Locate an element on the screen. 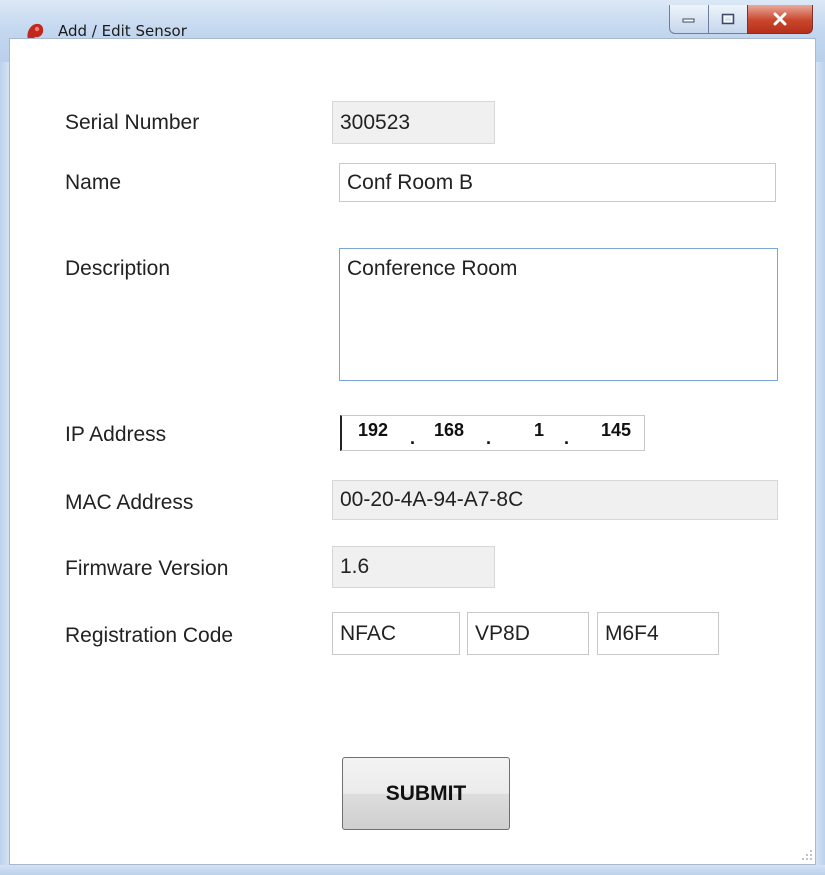 The height and width of the screenshot is (875, 825). maximize-button is located at coordinates (728, 19).